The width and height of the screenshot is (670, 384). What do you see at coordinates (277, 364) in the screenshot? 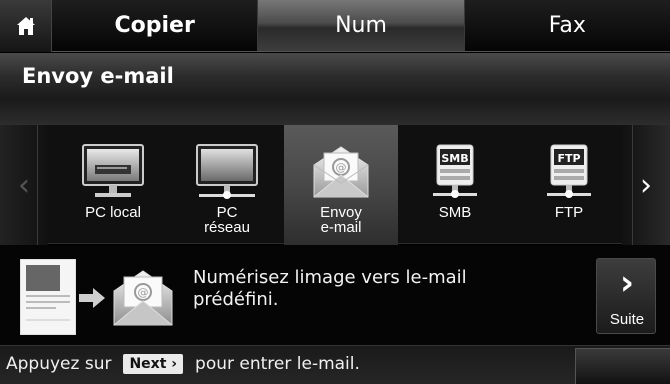
I see `hint-suffix: pour entrer le-mail.` at bounding box center [277, 364].